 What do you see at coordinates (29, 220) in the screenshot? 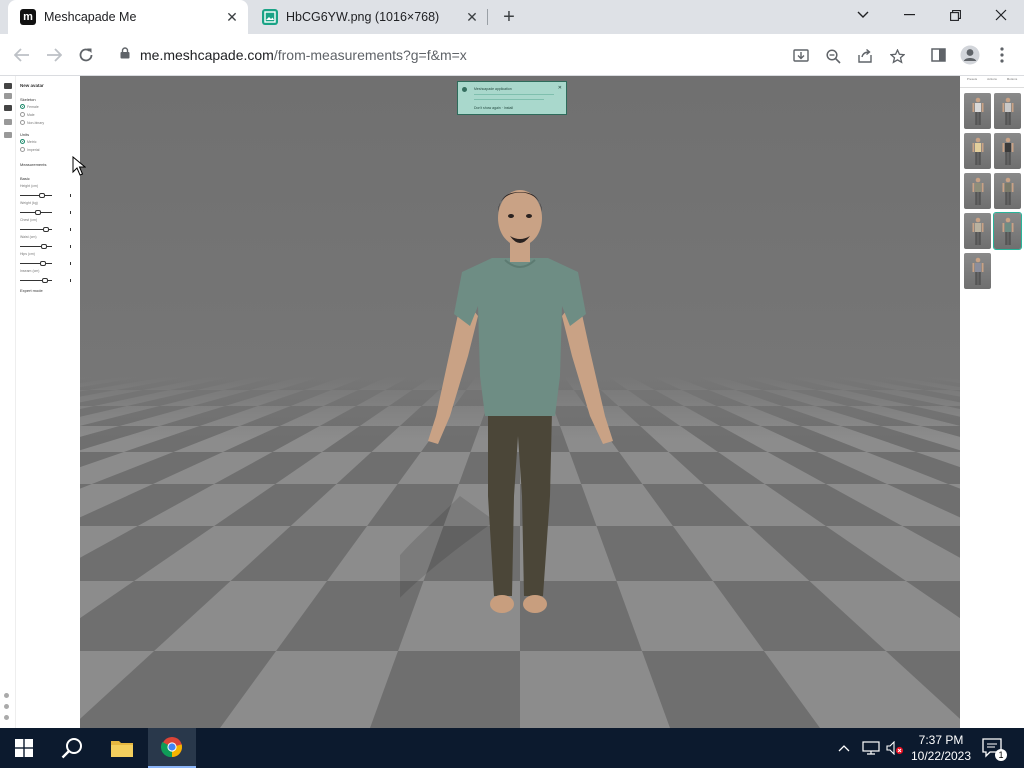
I see `measurement-label: Chest (cm)` at bounding box center [29, 220].